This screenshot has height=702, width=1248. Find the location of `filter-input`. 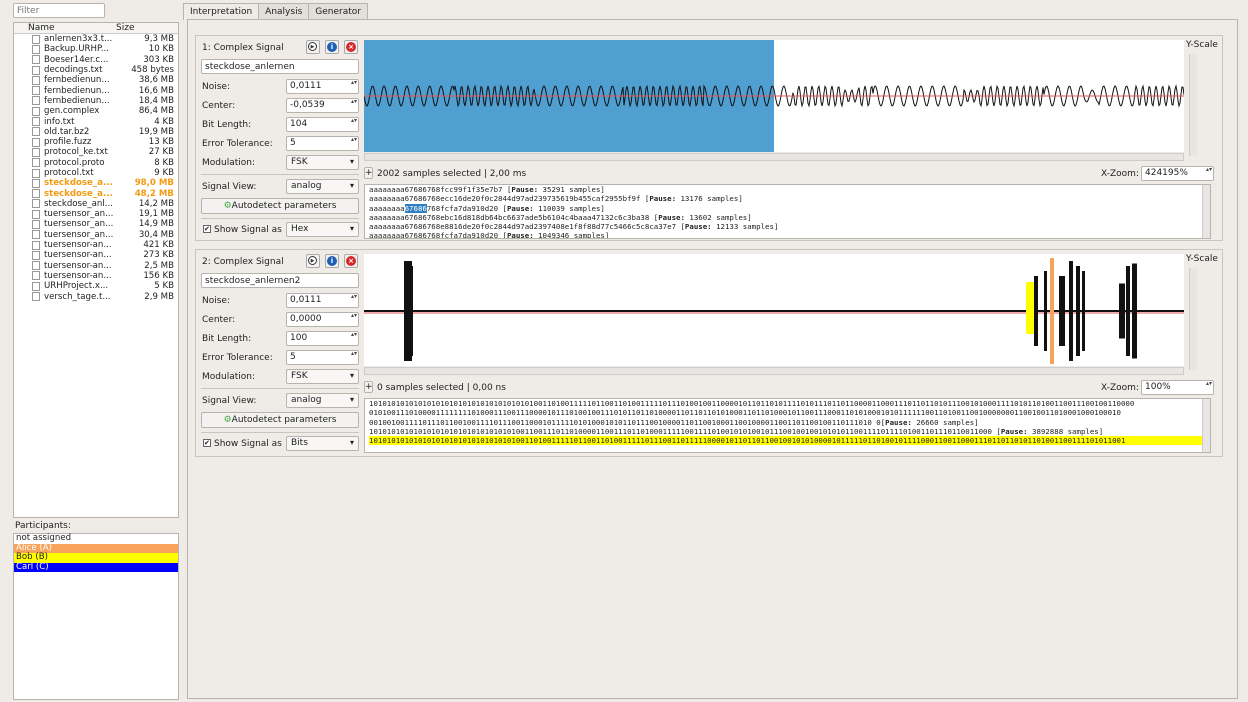

filter-input is located at coordinates (59, 10).